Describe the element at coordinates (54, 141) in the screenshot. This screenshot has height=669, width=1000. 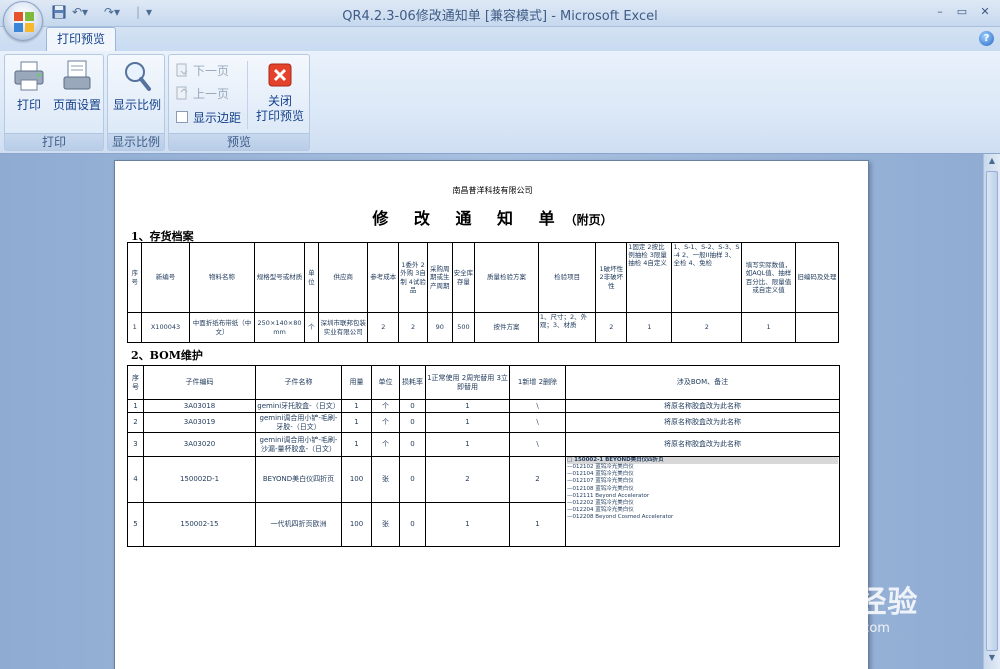
I see `ribbon-group-print-label: 打印` at that location.